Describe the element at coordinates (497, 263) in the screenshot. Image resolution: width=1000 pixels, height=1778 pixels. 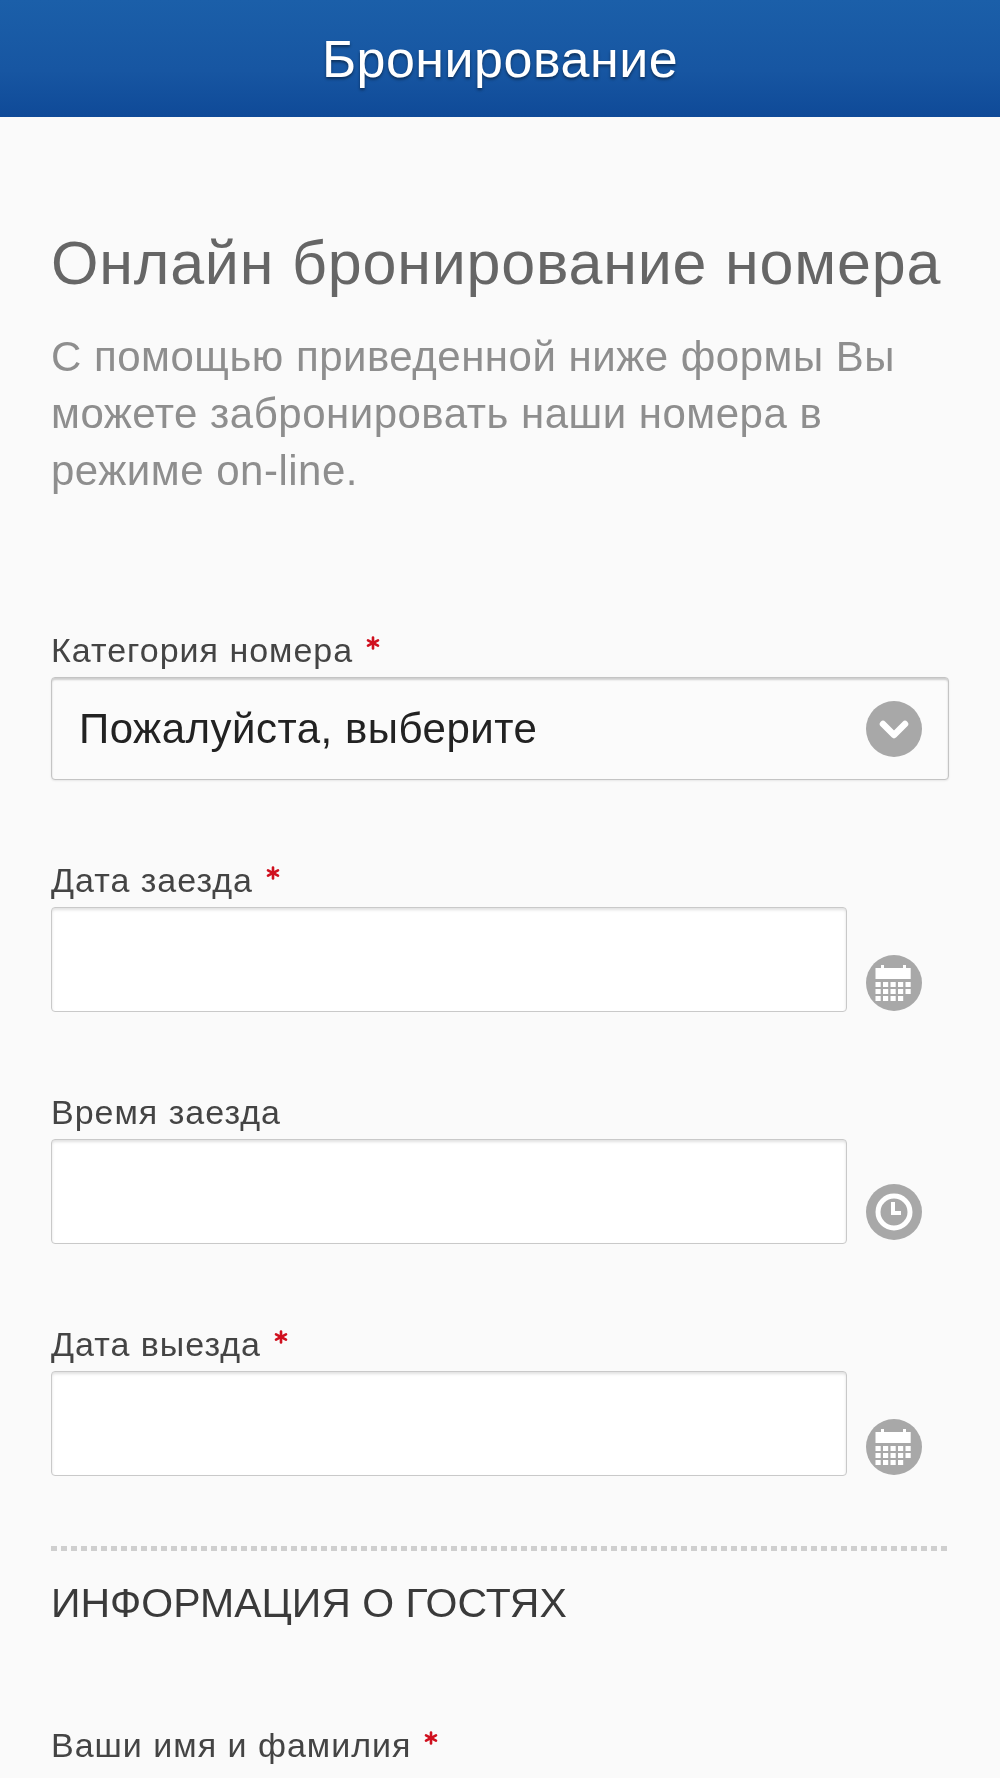
I see `page-heading: Онлайн бронирование номера` at that location.